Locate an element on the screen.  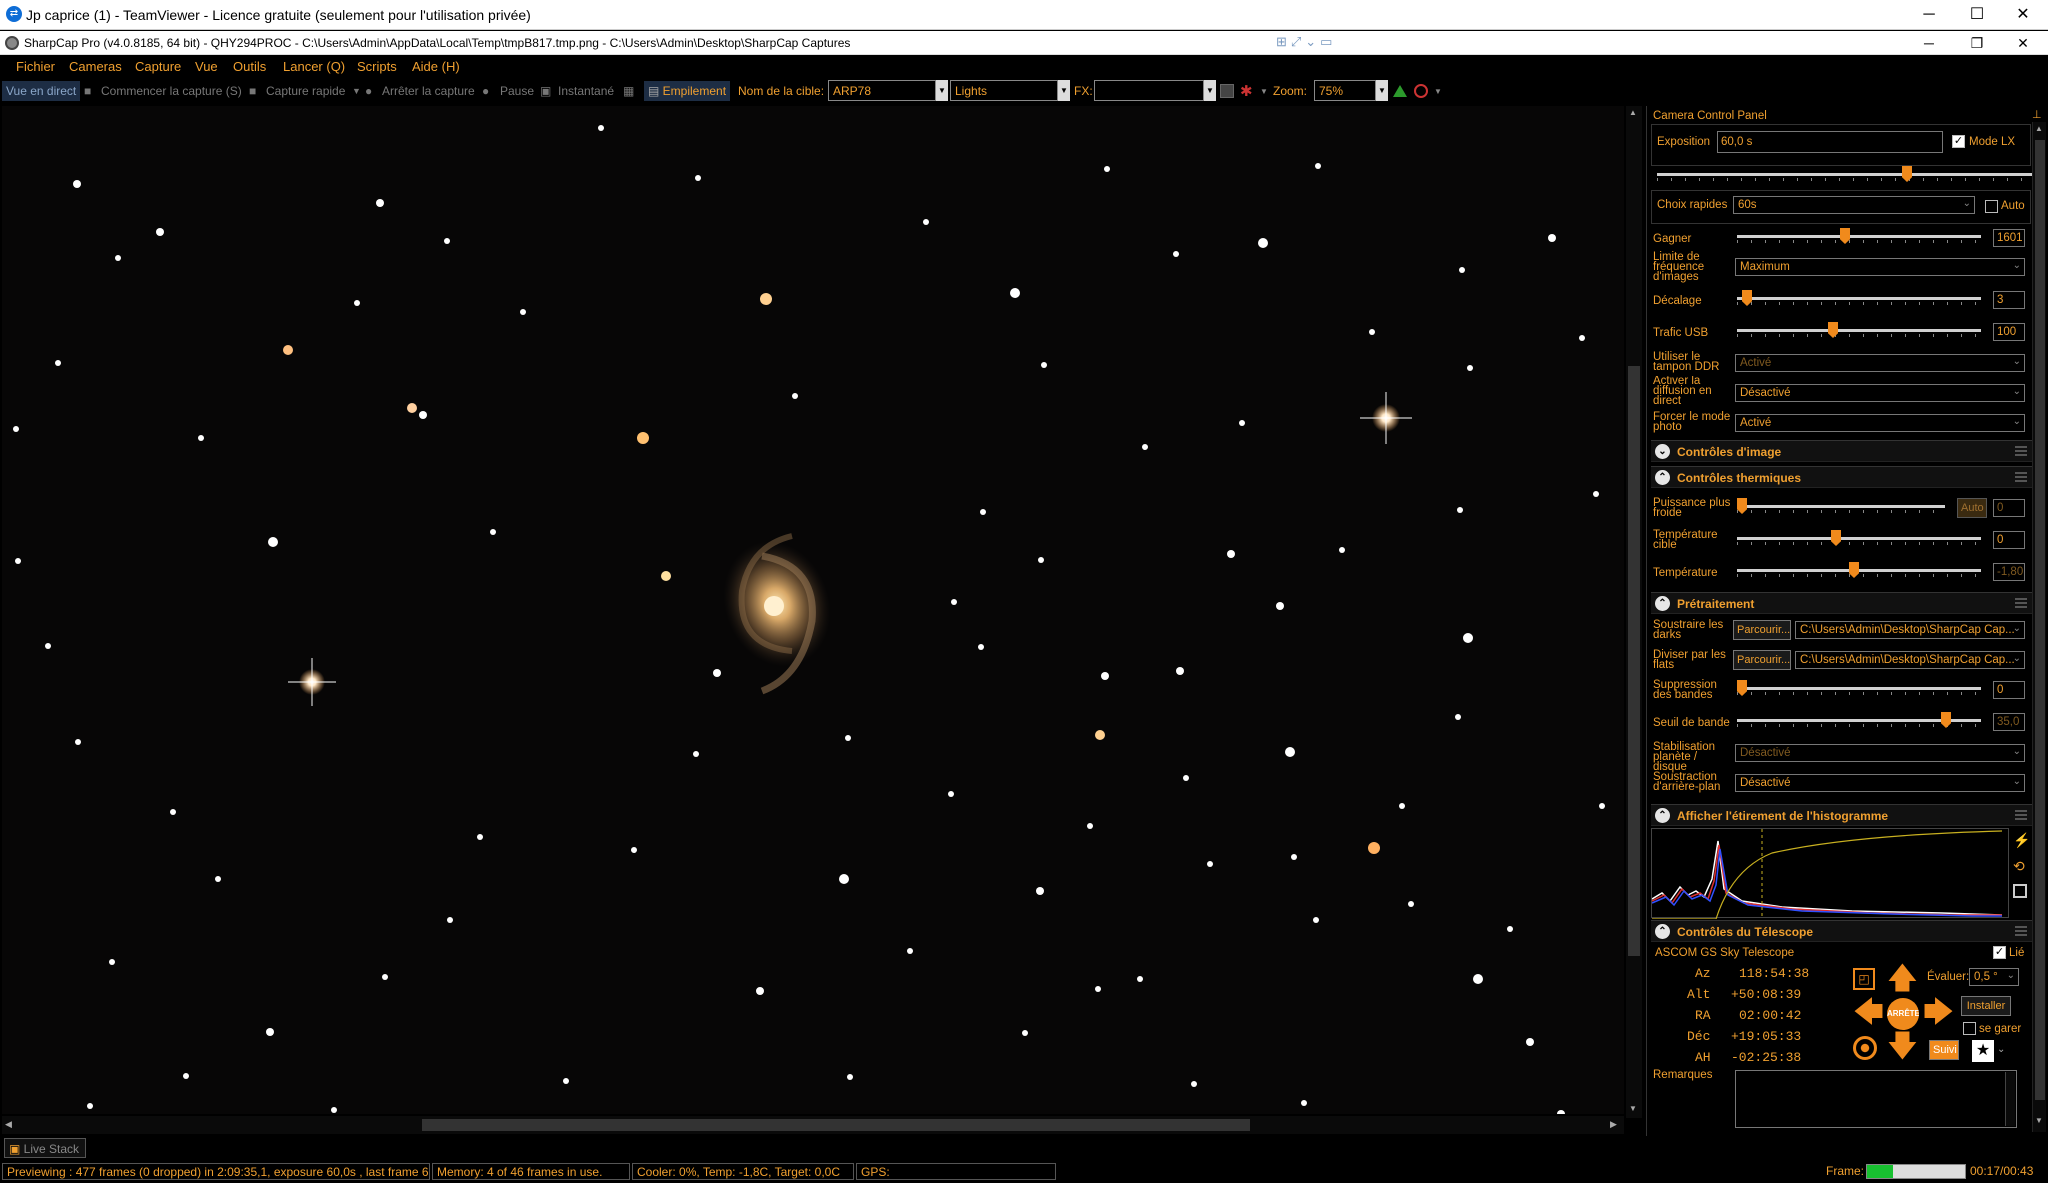
tv-maximize-button: ☐ is located at coordinates (1977, 15).